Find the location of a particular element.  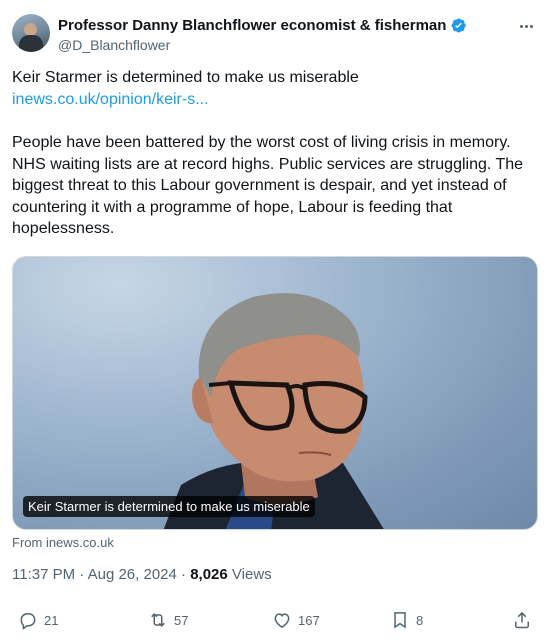

bookmark-button: 8 is located at coordinates (406, 620).